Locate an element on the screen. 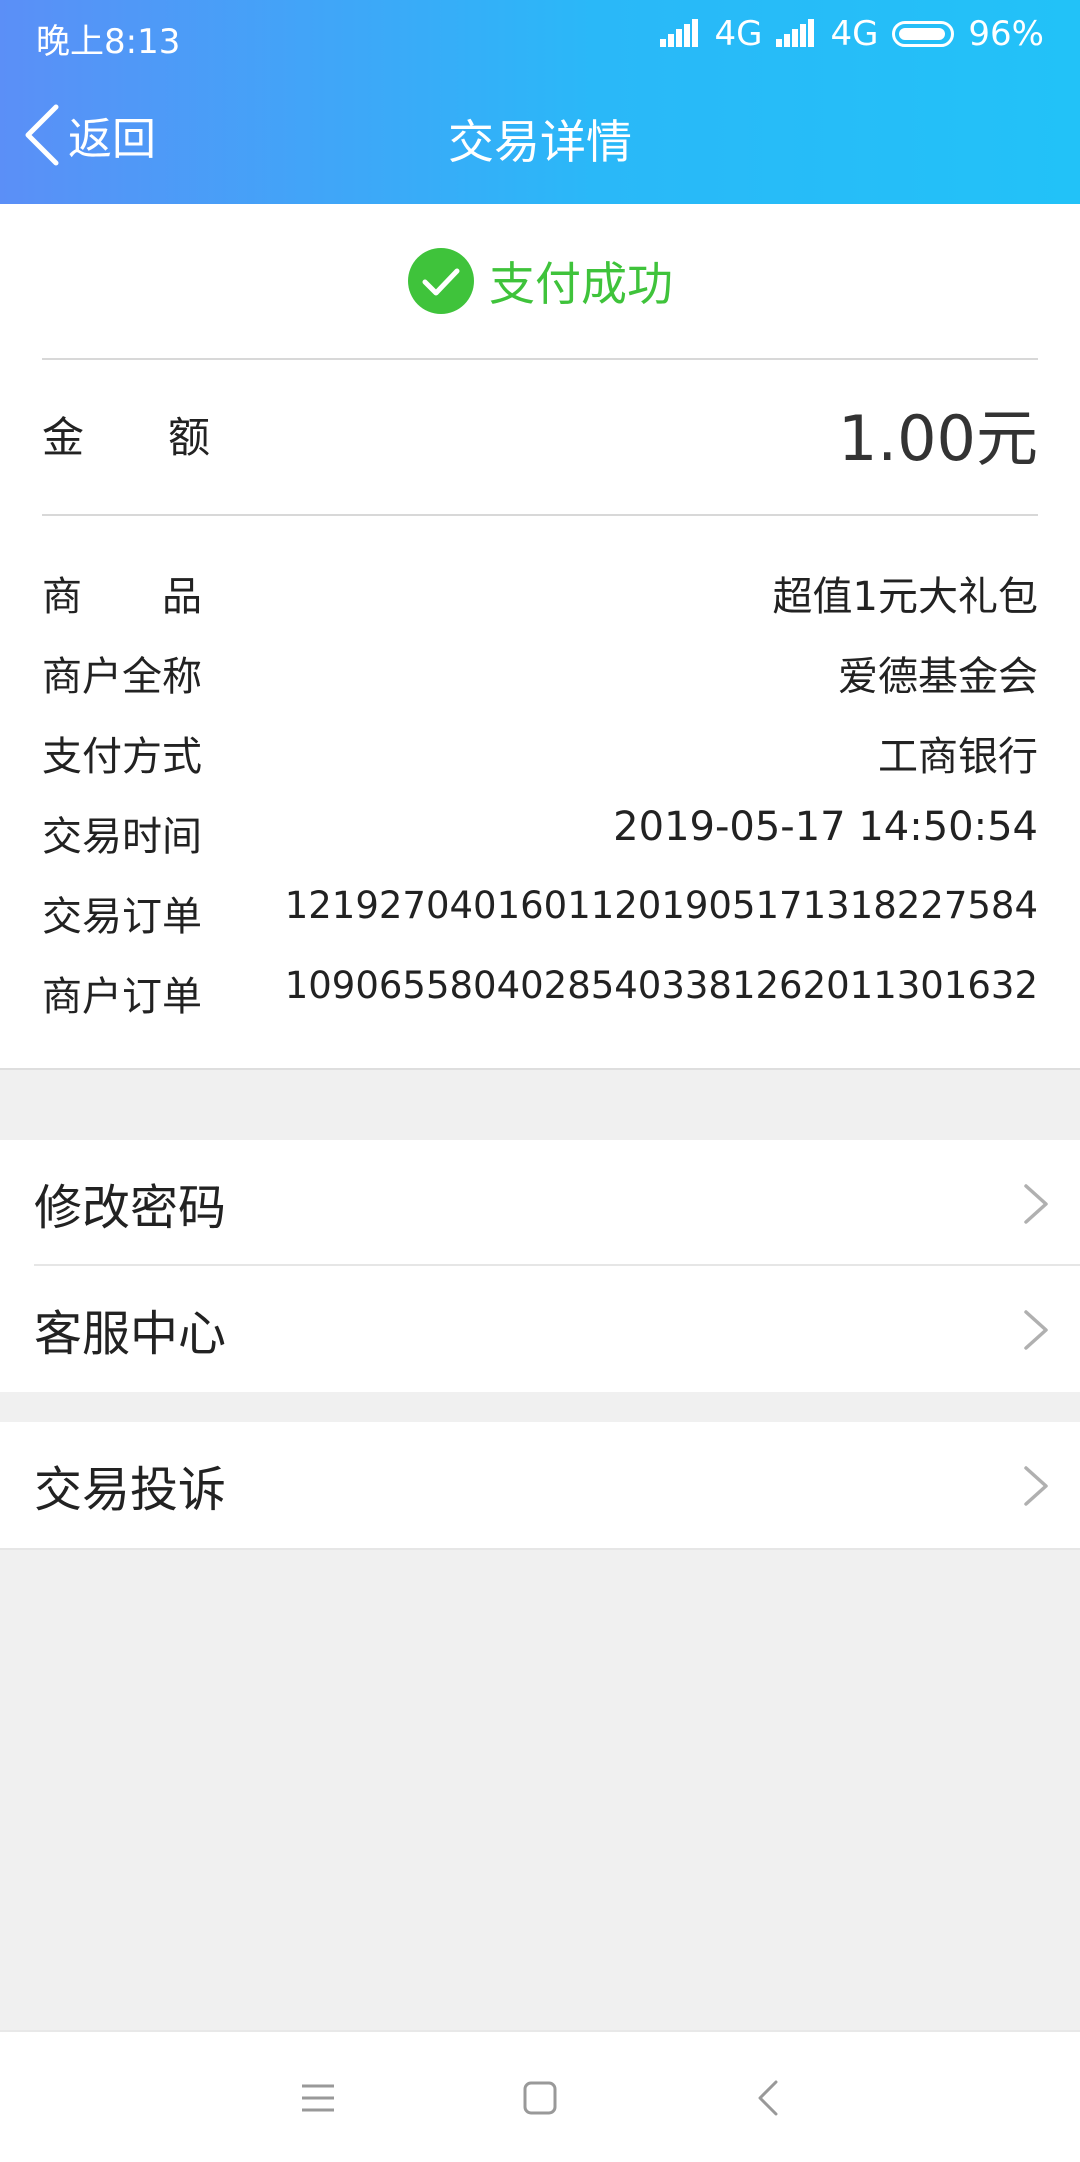  network-type-2: 4G is located at coordinates (854, 34).